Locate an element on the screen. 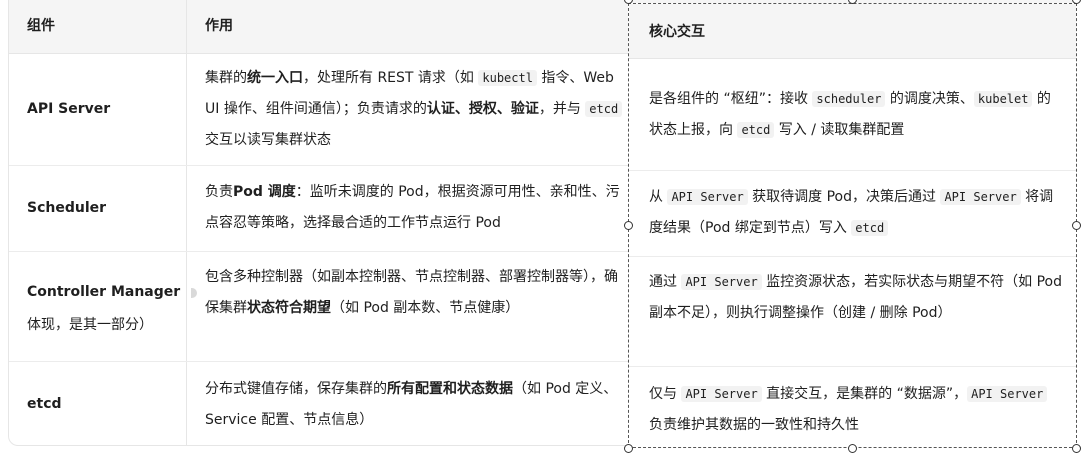 The height and width of the screenshot is (453, 1085). text-span: 直接交互，是集群的 “数据源”， is located at coordinates (864, 394).